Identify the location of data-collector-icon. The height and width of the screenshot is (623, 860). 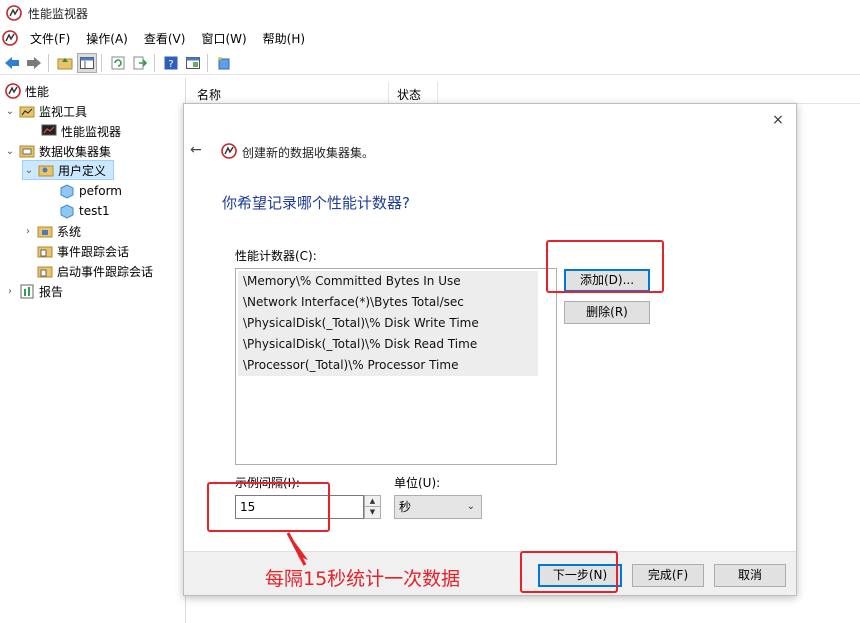
(27, 151).